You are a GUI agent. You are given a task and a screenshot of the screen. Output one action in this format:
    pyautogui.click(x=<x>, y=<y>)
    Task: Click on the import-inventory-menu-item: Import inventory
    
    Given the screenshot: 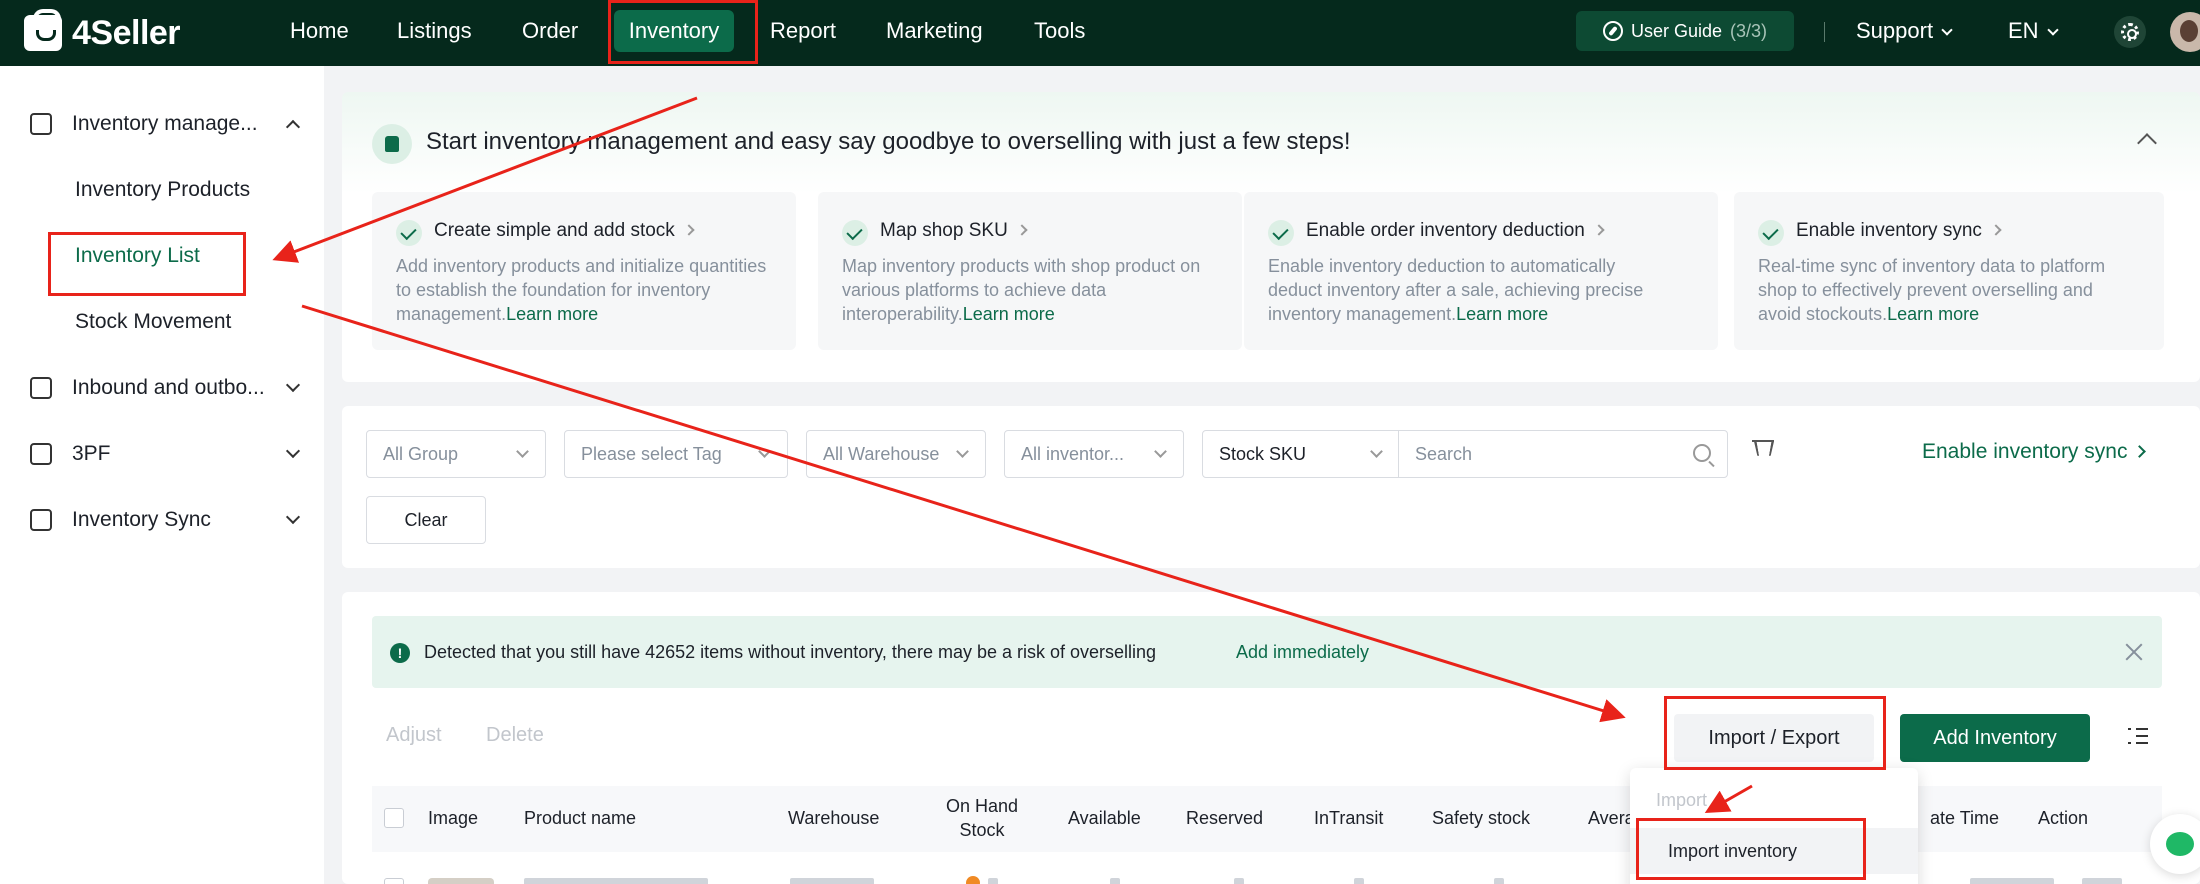 What is the action you would take?
    pyautogui.click(x=1774, y=851)
    